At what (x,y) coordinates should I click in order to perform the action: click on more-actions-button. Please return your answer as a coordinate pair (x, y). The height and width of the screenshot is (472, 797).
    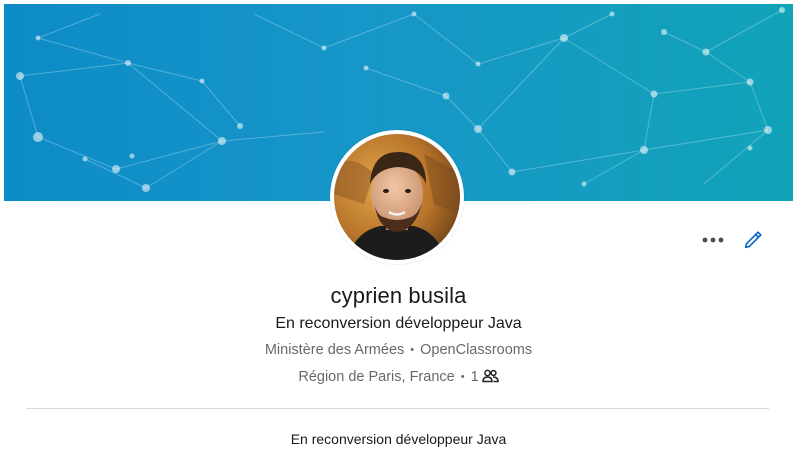
    Looking at the image, I should click on (713, 240).